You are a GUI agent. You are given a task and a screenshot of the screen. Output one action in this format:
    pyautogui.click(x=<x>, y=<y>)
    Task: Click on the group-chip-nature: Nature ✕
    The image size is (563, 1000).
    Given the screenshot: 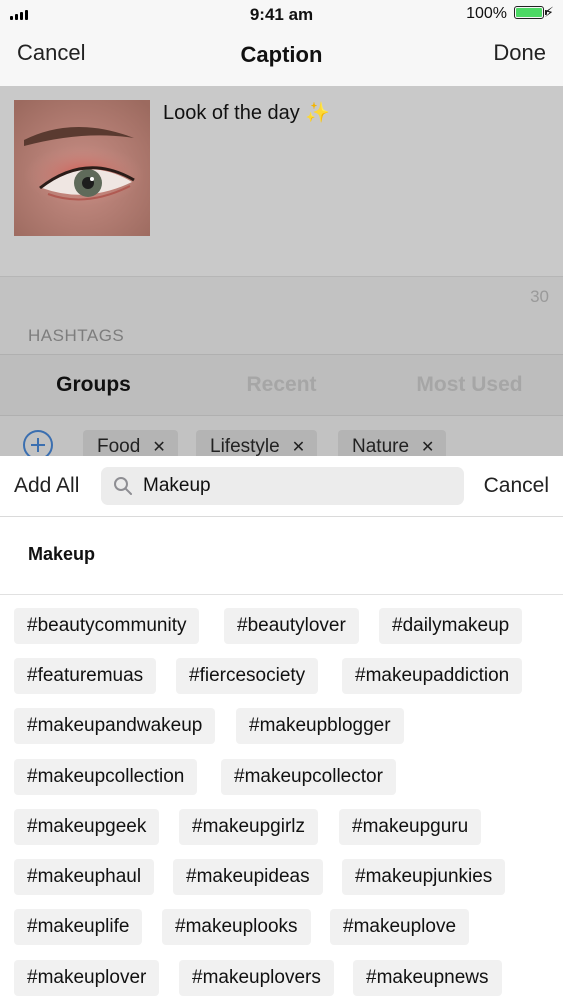 What is the action you would take?
    pyautogui.click(x=392, y=443)
    